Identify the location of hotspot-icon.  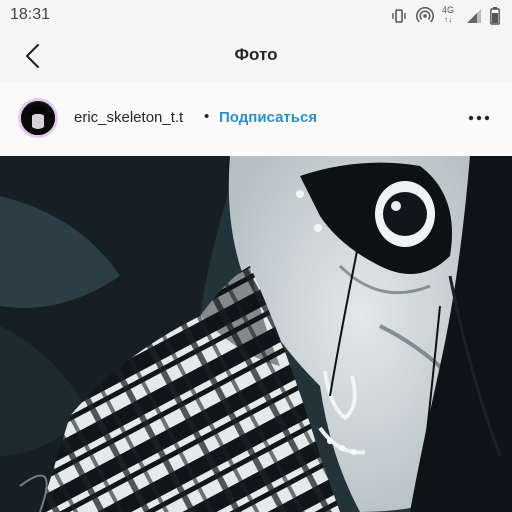
(425, 16).